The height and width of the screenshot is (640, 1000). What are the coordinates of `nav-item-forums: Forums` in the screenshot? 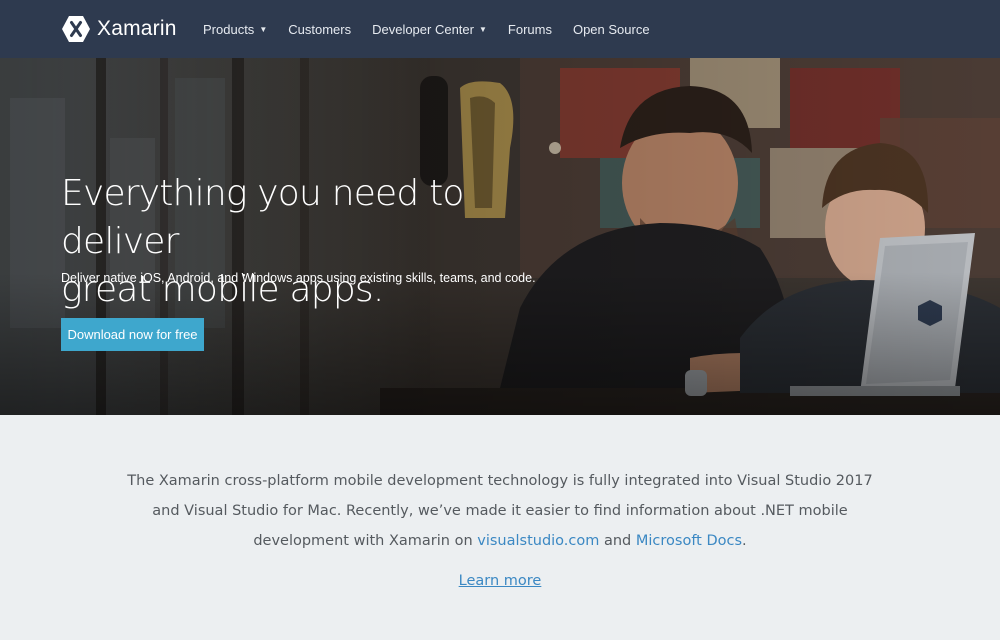 It's located at (530, 29).